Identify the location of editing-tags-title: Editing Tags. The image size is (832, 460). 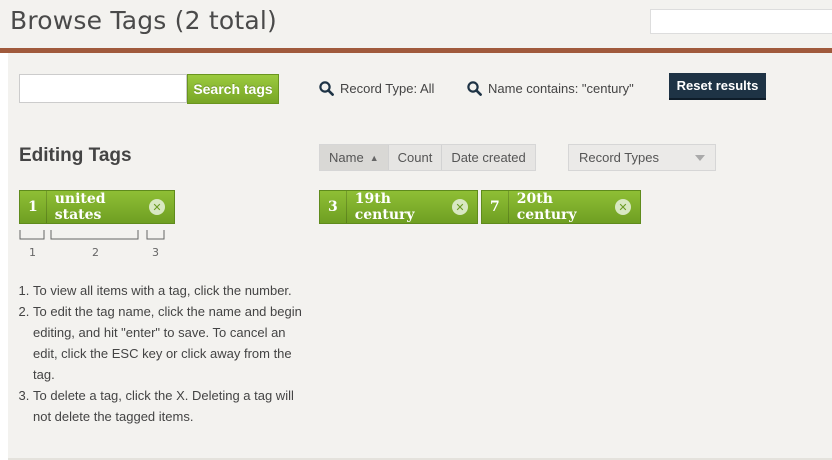
(75, 155).